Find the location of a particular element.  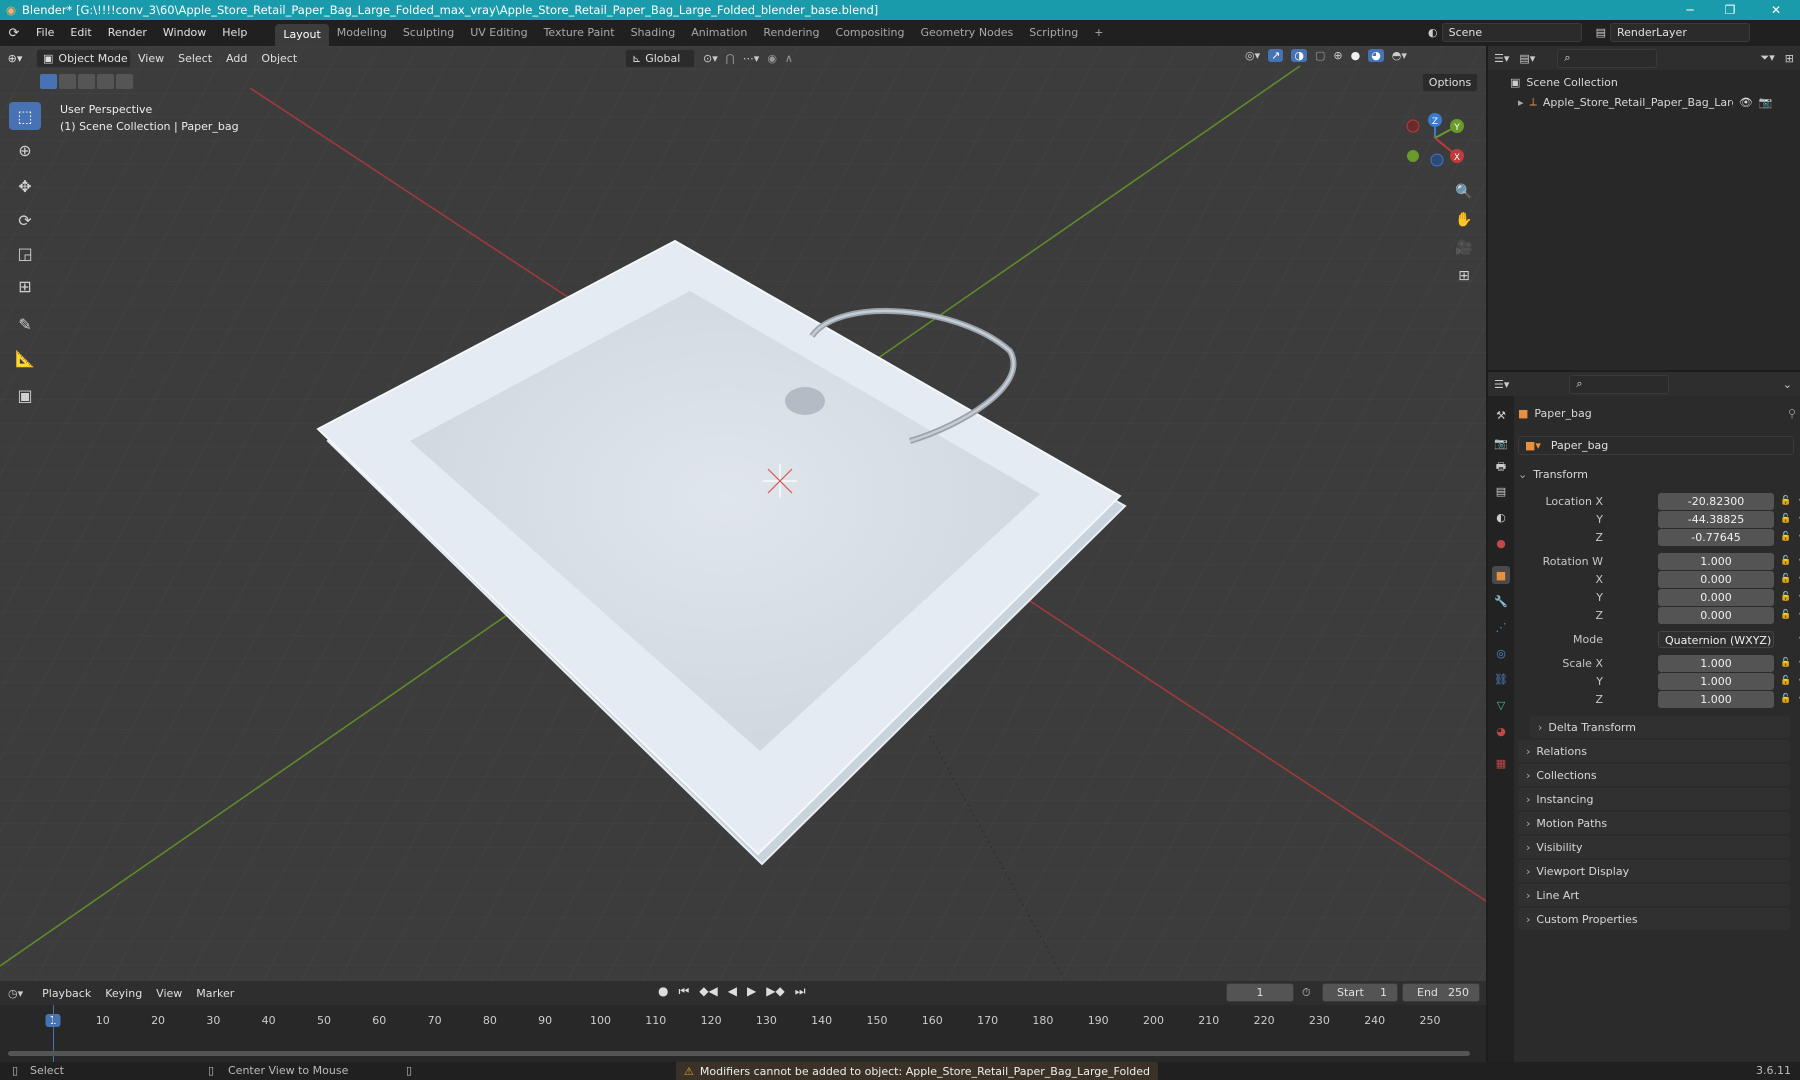

editor-type-icon: ⊕▾ is located at coordinates (15, 58).